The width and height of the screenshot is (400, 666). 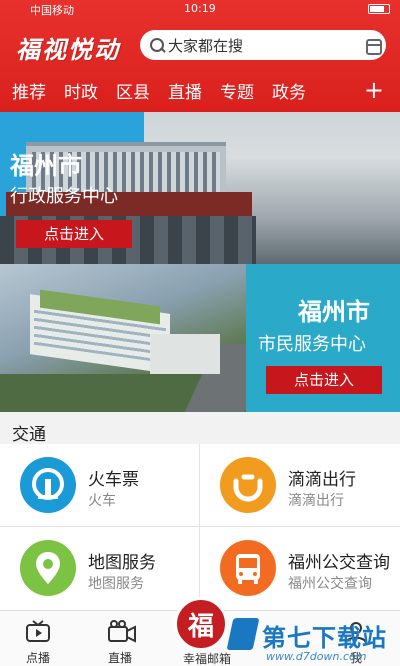 I want to click on tab-recommend: 推荐, so click(x=29, y=90).